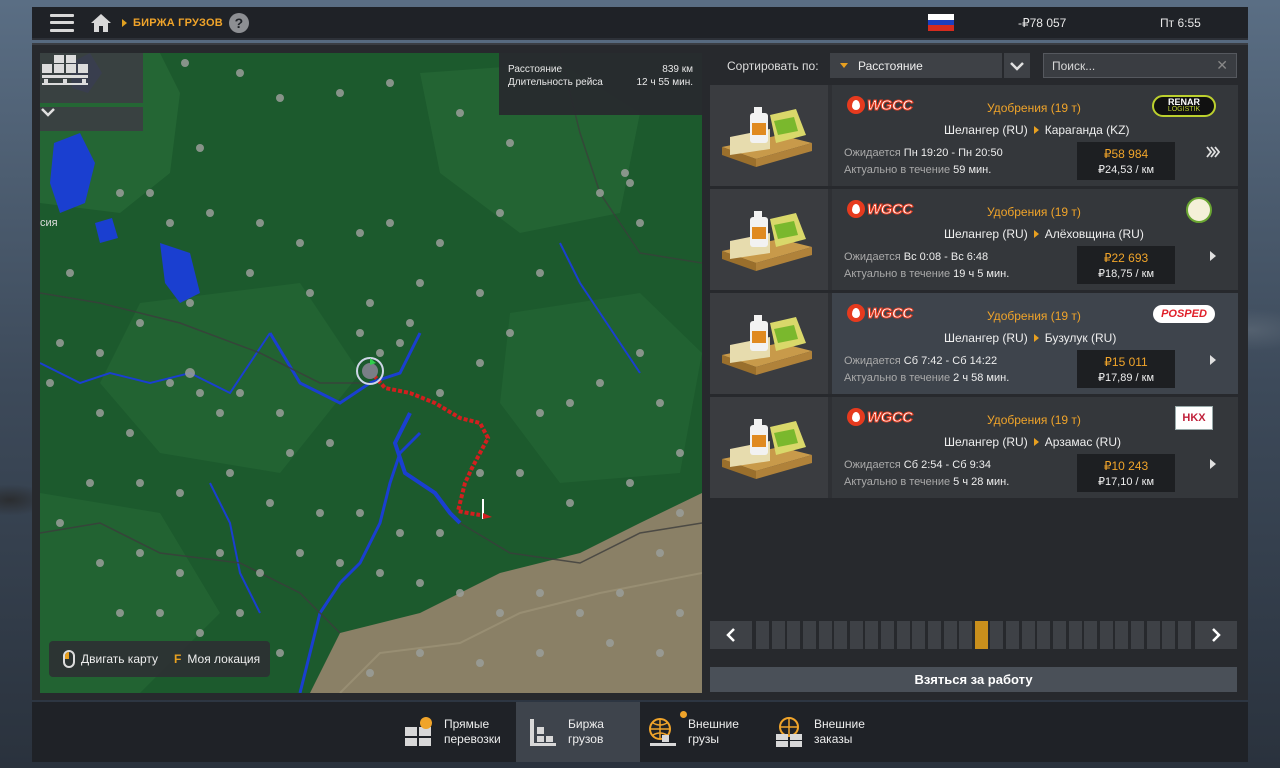  What do you see at coordinates (927, 274) in the screenshot?
I see `valid-time: Актуально в течение 19 ч 5 мин.` at bounding box center [927, 274].